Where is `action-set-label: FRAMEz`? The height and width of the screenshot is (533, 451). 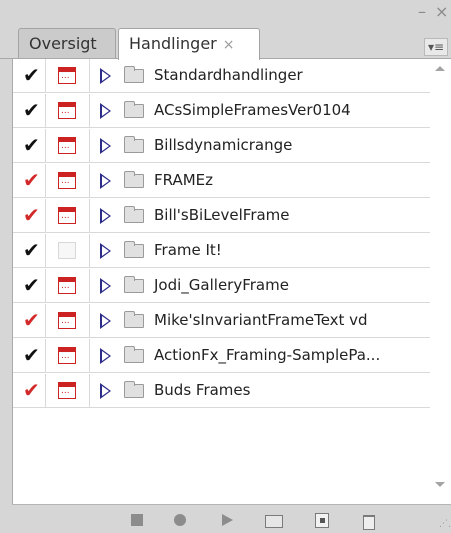
action-set-label: FRAMEz is located at coordinates (183, 180).